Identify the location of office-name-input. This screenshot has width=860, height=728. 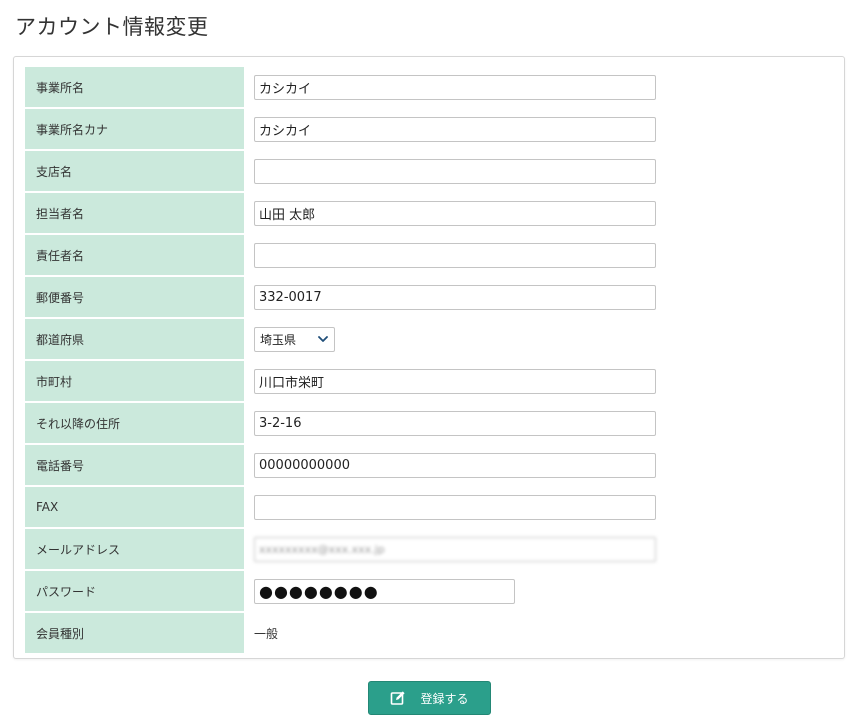
(455, 87).